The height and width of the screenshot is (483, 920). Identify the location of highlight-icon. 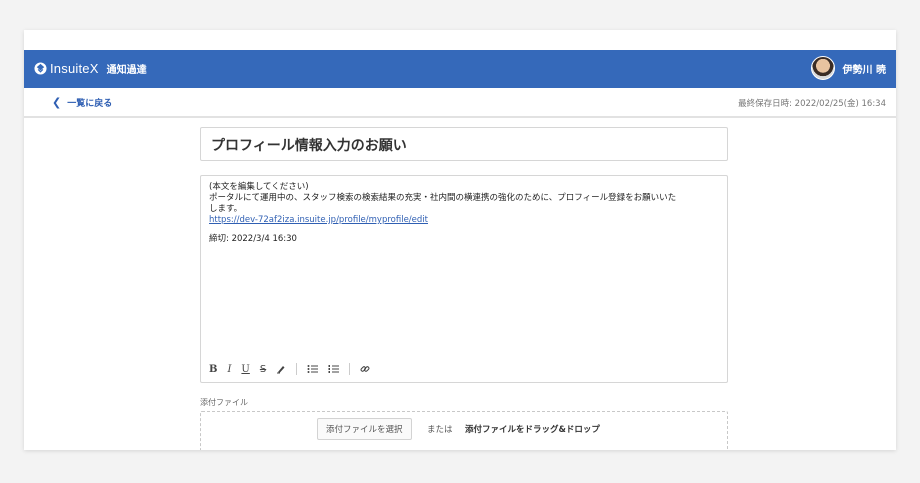
(281, 369).